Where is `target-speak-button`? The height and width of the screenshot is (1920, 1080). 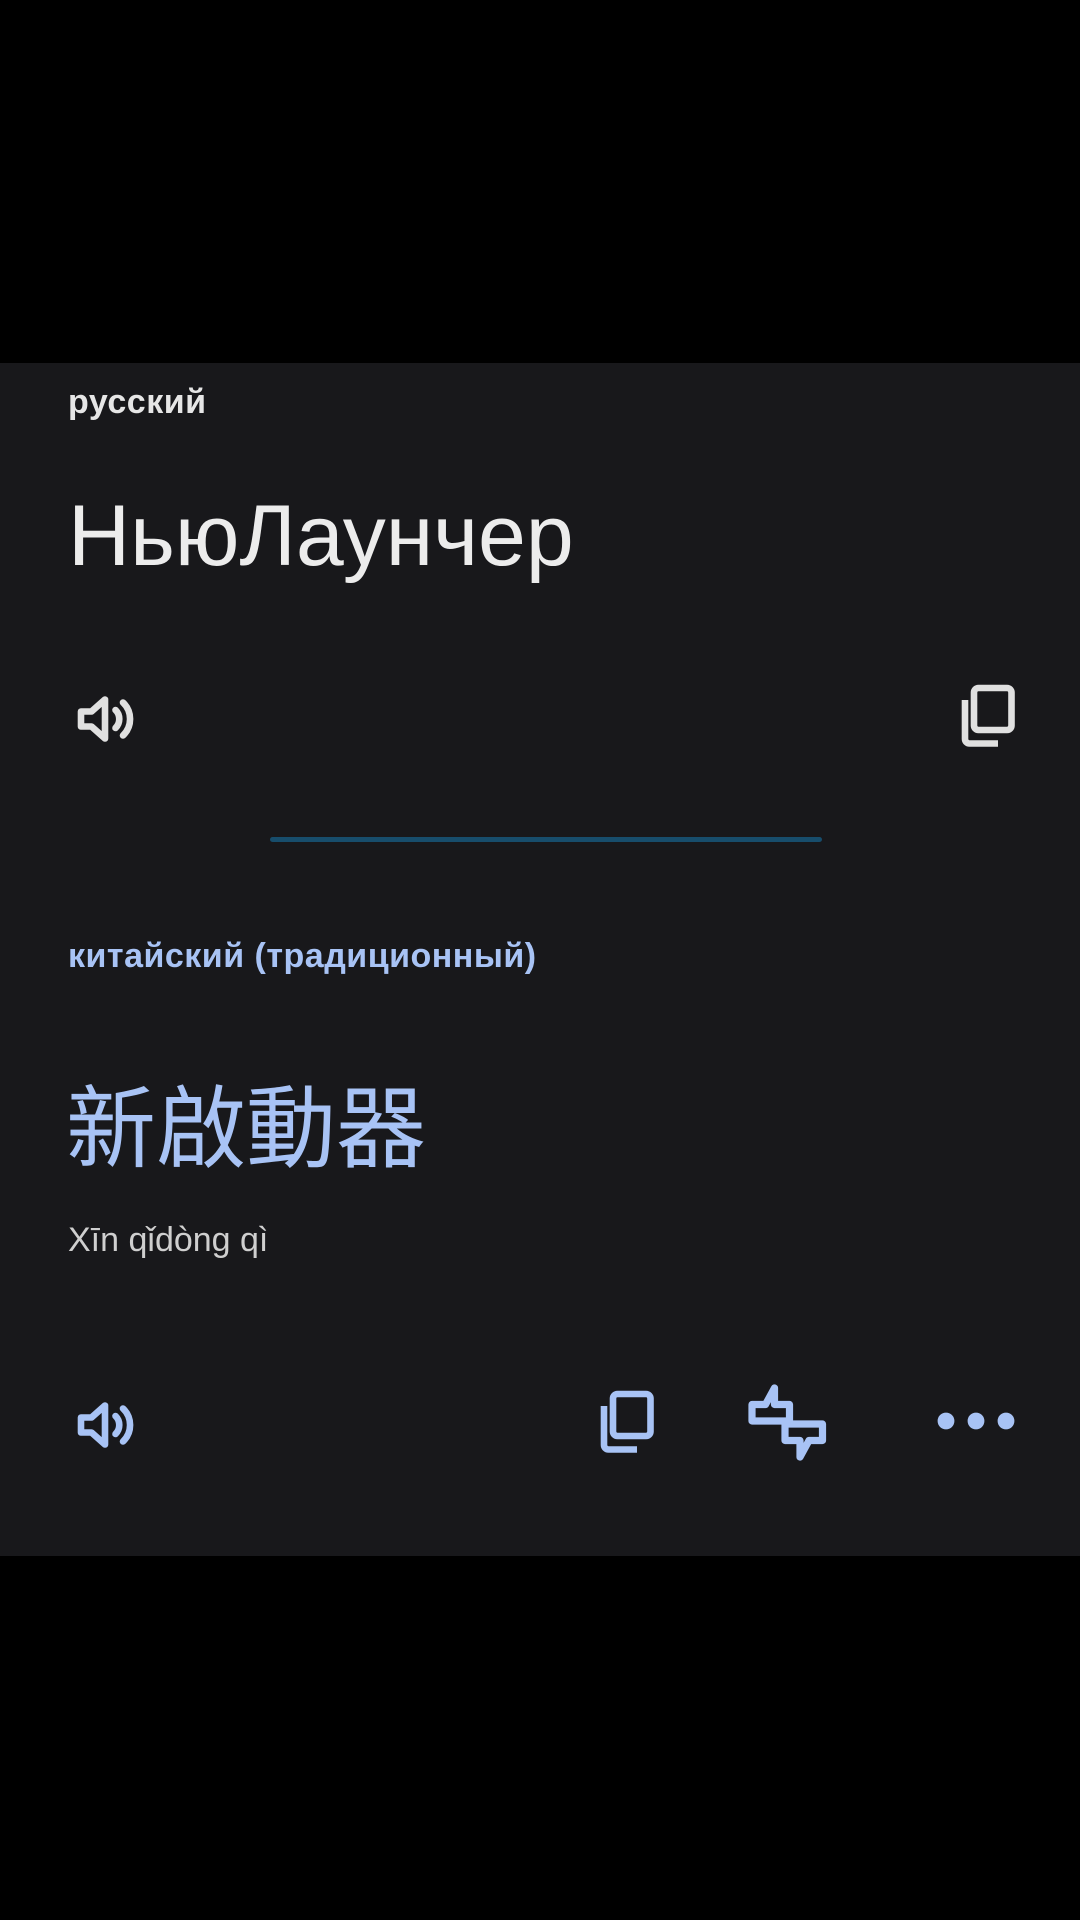
target-speak-button is located at coordinates (108, 1425).